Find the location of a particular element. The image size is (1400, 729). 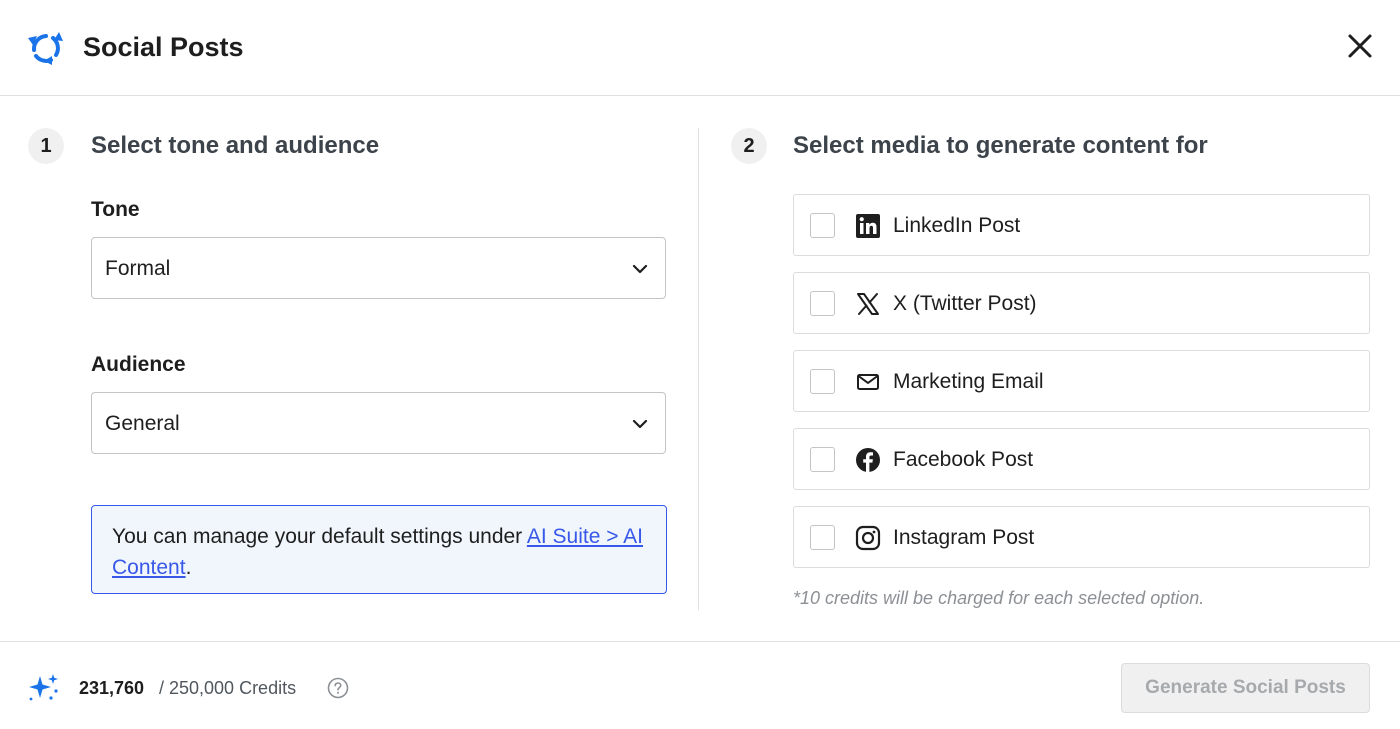

sparkle-icon is located at coordinates (43, 687).